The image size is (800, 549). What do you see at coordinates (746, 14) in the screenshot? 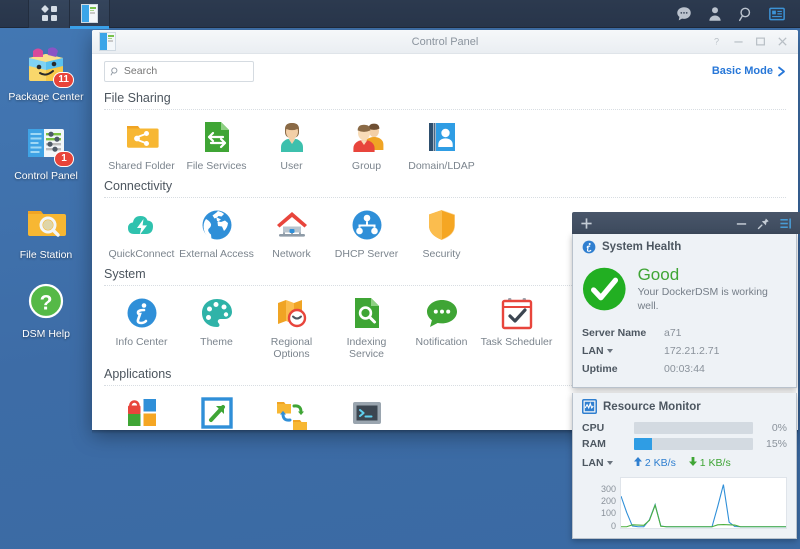
I see `search-icon` at bounding box center [746, 14].